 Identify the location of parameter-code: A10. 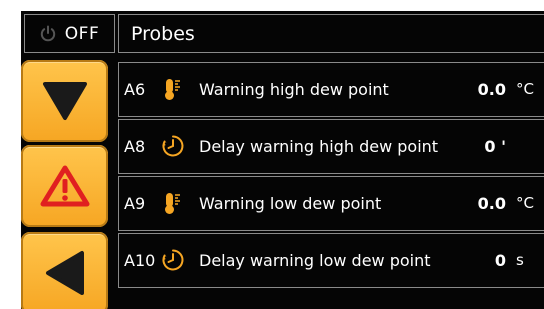
(140, 260).